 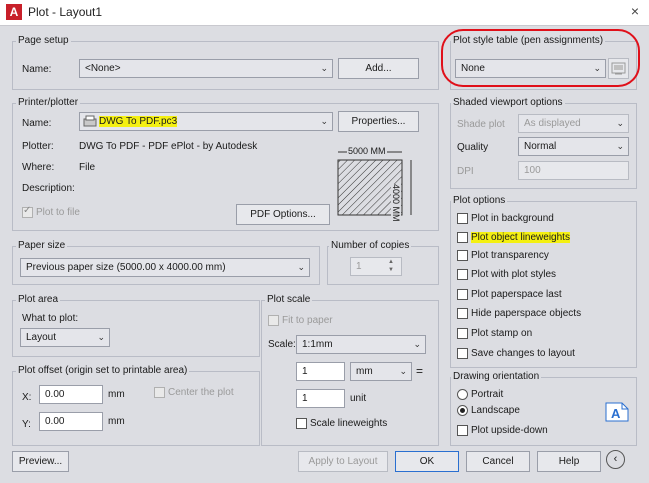 I want to click on quality-label: Quality, so click(x=473, y=147).